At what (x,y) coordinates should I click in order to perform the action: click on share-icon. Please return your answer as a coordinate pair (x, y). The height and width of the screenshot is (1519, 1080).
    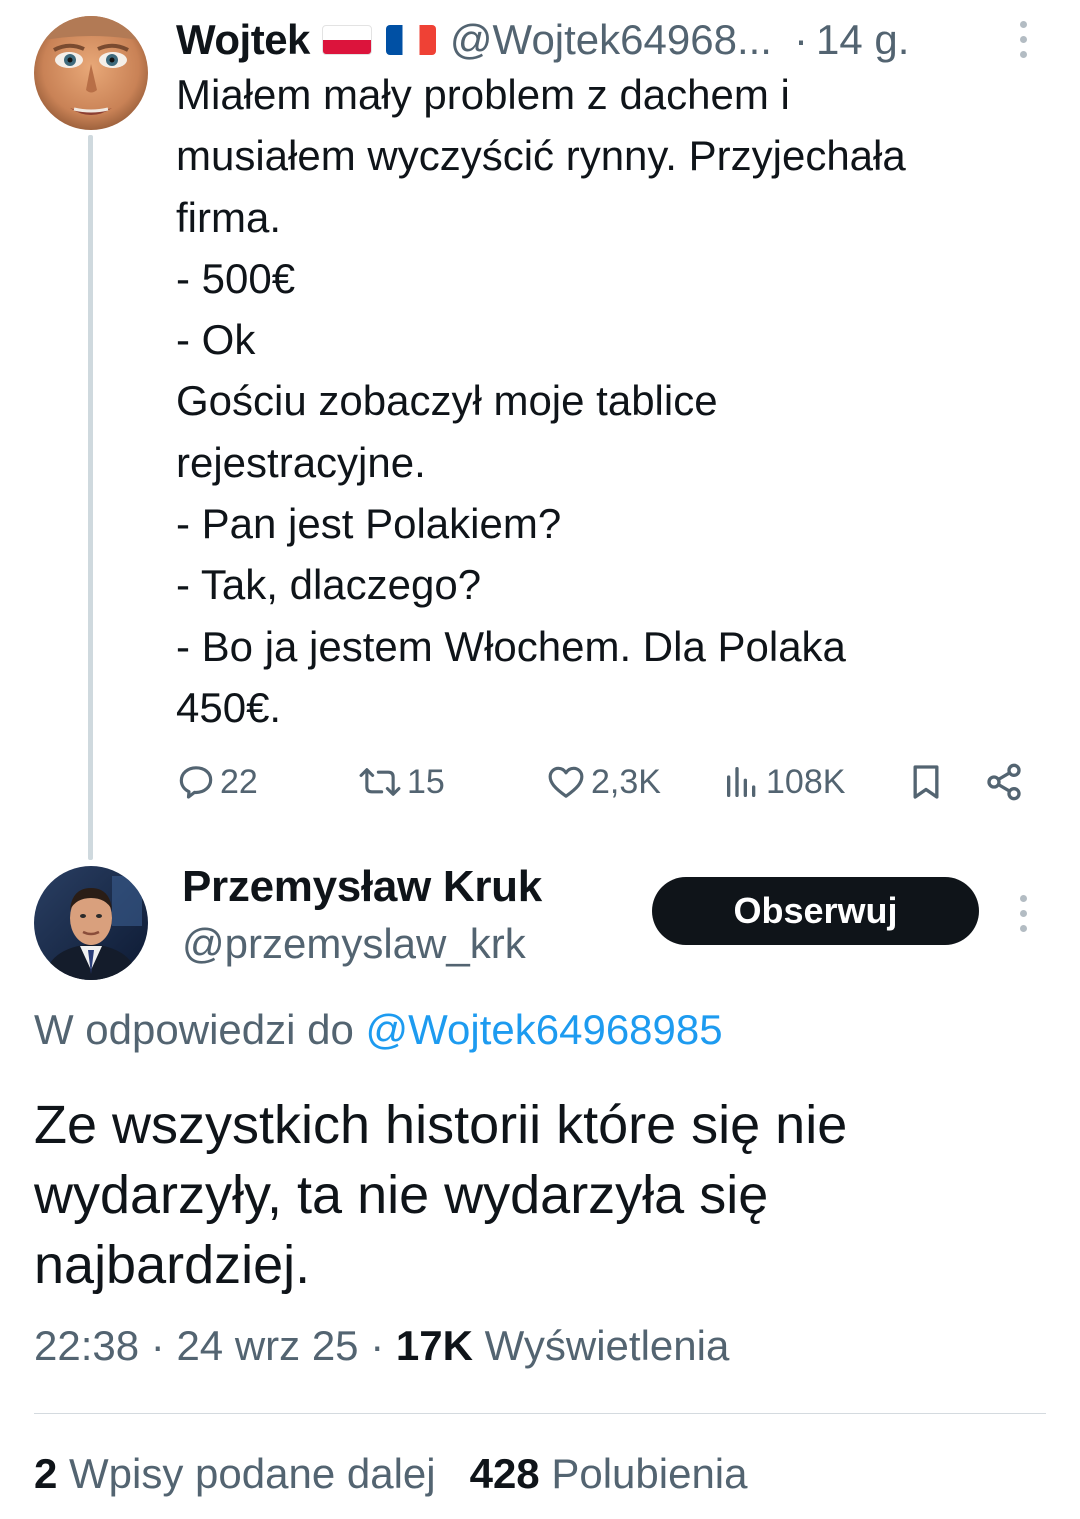
    Looking at the image, I should click on (1004, 782).